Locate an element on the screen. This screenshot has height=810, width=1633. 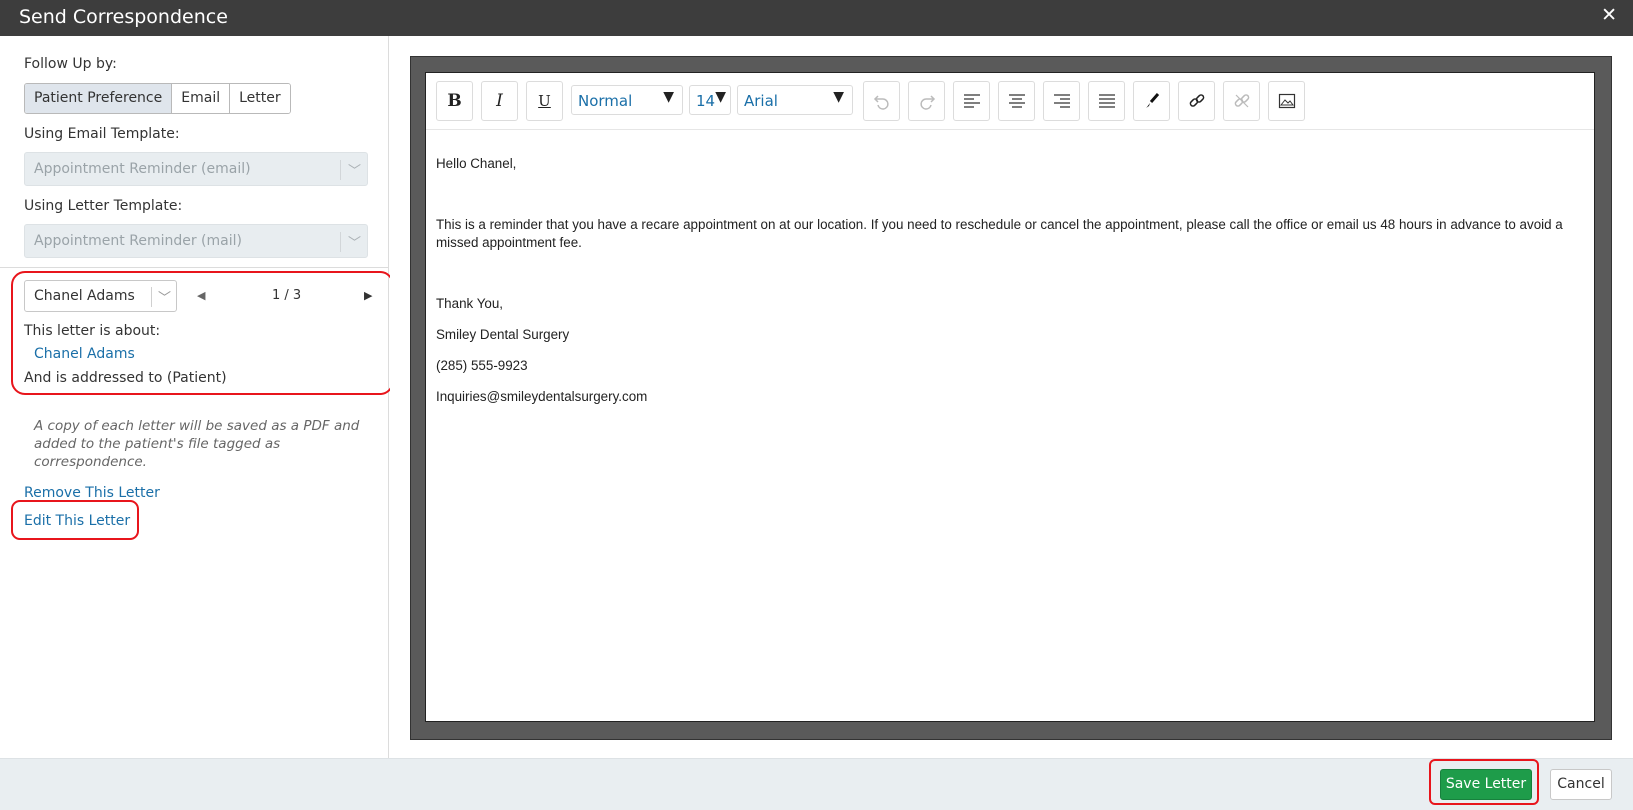
align-right-icon is located at coordinates (1061, 101).